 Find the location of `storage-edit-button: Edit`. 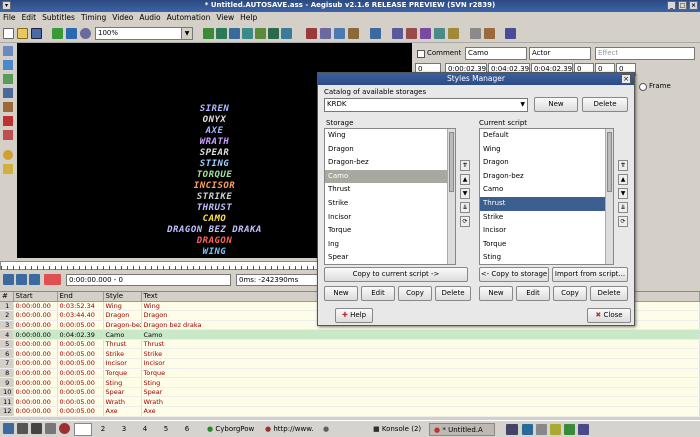

storage-edit-button: Edit is located at coordinates (378, 293).